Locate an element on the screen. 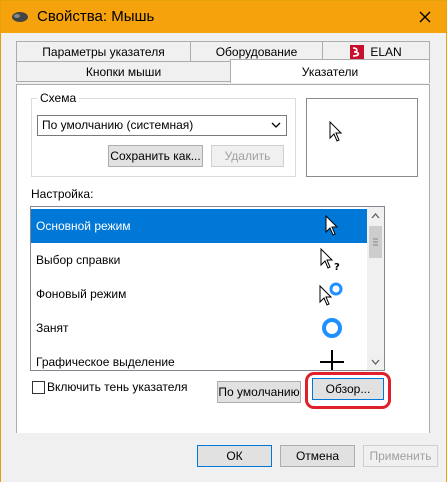  chevron-up-icon is located at coordinates (375, 215).